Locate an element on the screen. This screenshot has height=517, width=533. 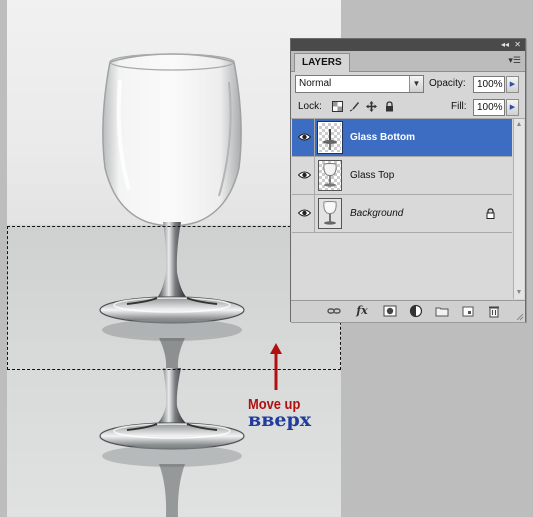
opacity-label: Opacity: is located at coordinates (447, 83).